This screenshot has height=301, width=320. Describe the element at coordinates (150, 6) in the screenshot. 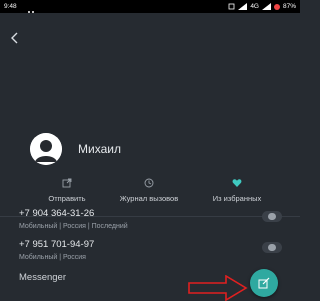

I see `status-bar: 9:48 4G 87%` at that location.